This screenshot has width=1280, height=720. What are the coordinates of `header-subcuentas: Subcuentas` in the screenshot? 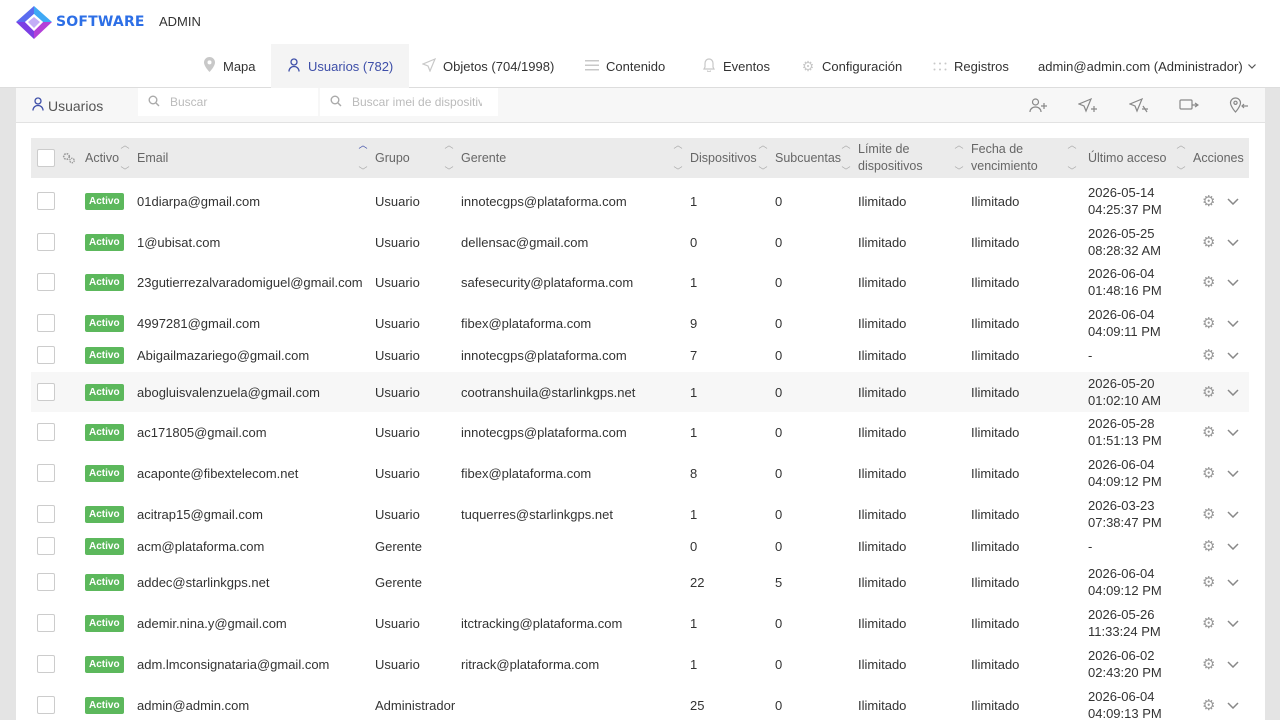 It's located at (808, 158).